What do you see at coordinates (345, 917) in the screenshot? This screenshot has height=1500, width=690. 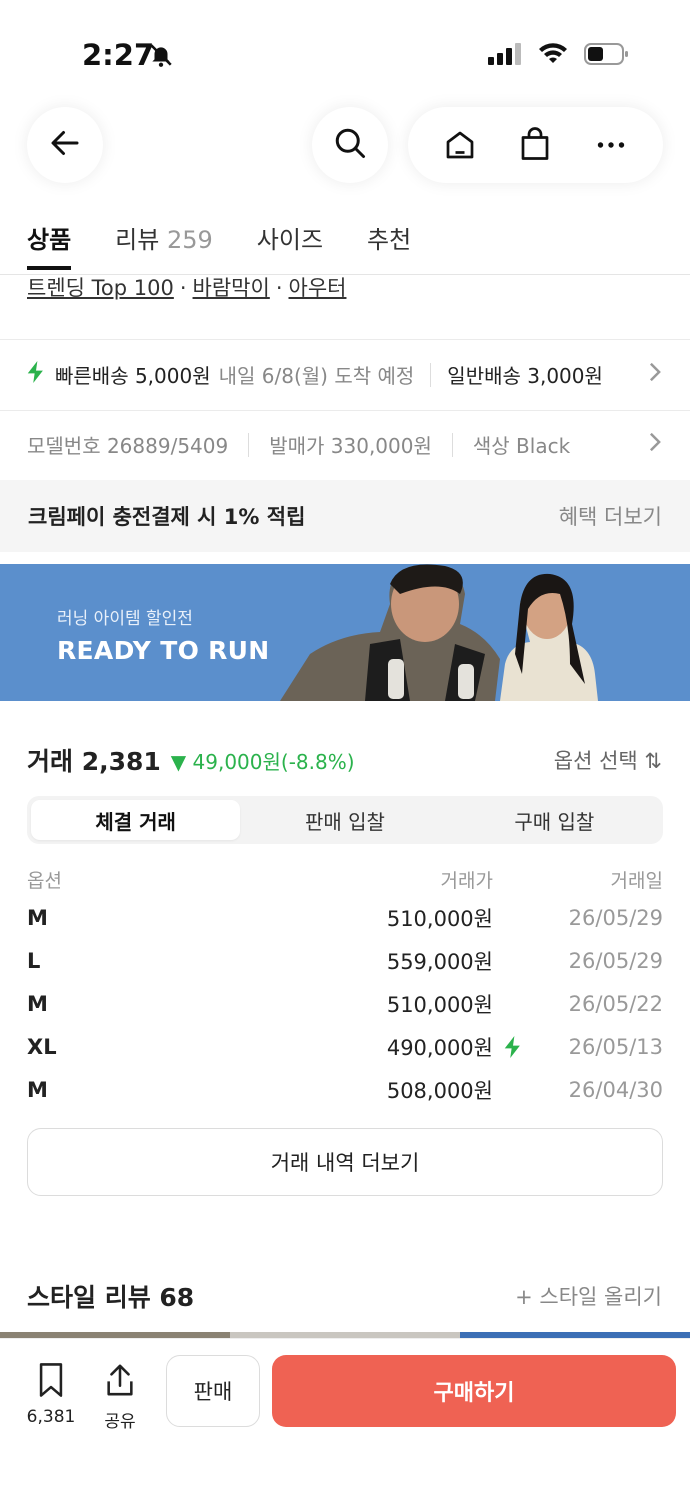 I see `table-row: M 510,000원 26/05/29` at bounding box center [345, 917].